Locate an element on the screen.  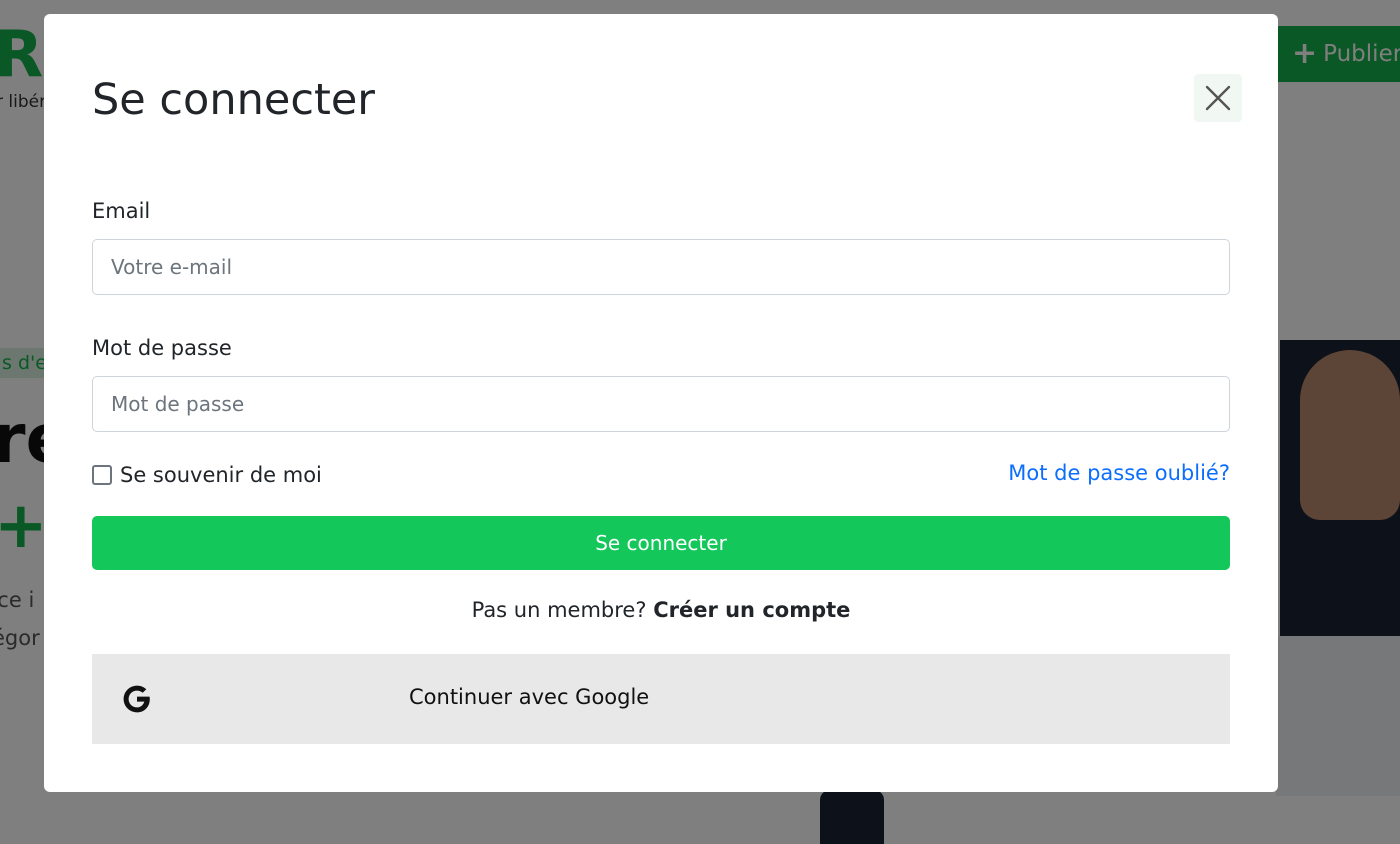
close-button is located at coordinates (1218, 98).